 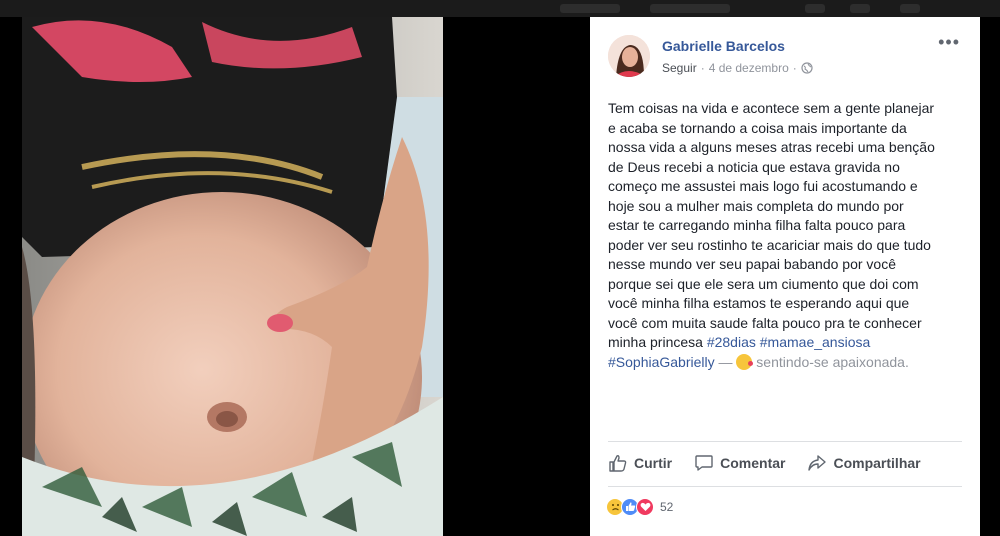 What do you see at coordinates (731, 342) in the screenshot?
I see `hashtag-28dias: #28dias` at bounding box center [731, 342].